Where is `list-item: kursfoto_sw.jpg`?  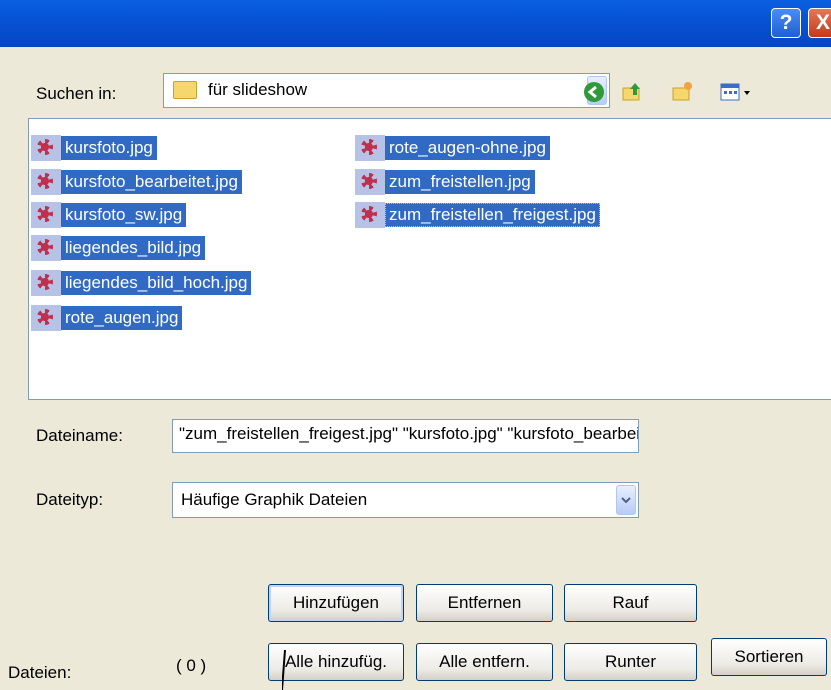
list-item: kursfoto_sw.jpg is located at coordinates (109, 215).